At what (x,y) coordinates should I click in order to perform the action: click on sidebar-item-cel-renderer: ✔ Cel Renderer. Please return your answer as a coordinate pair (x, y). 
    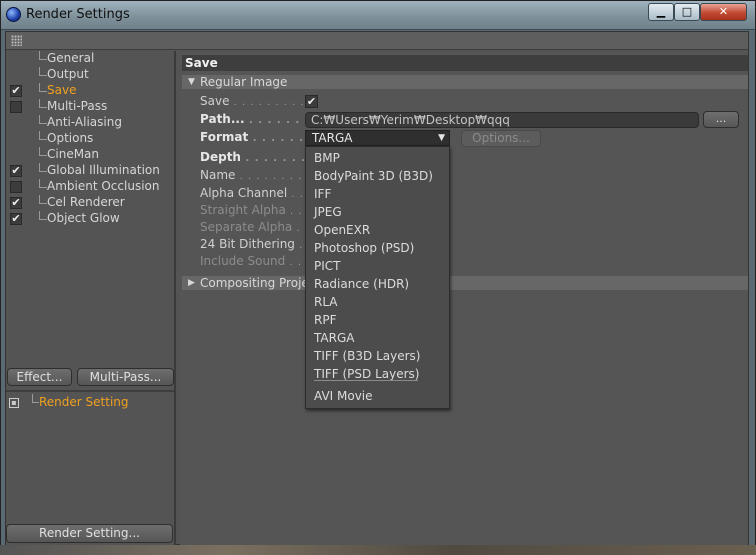
    Looking at the image, I should click on (90, 203).